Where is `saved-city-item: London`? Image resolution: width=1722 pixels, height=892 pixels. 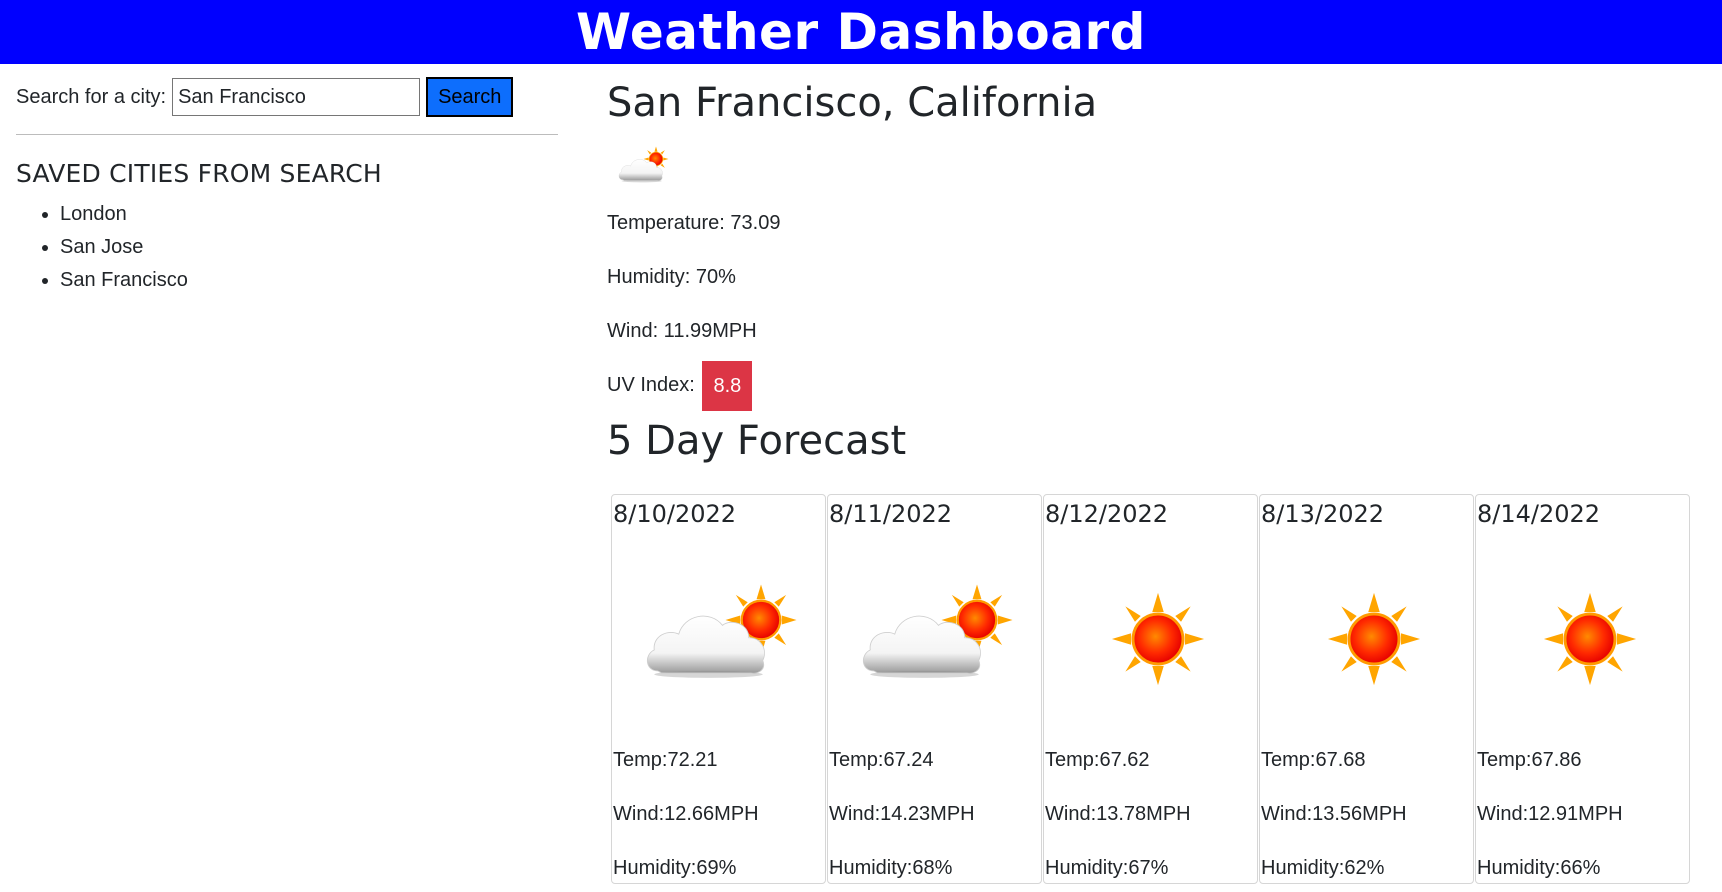 saved-city-item: London is located at coordinates (309, 214).